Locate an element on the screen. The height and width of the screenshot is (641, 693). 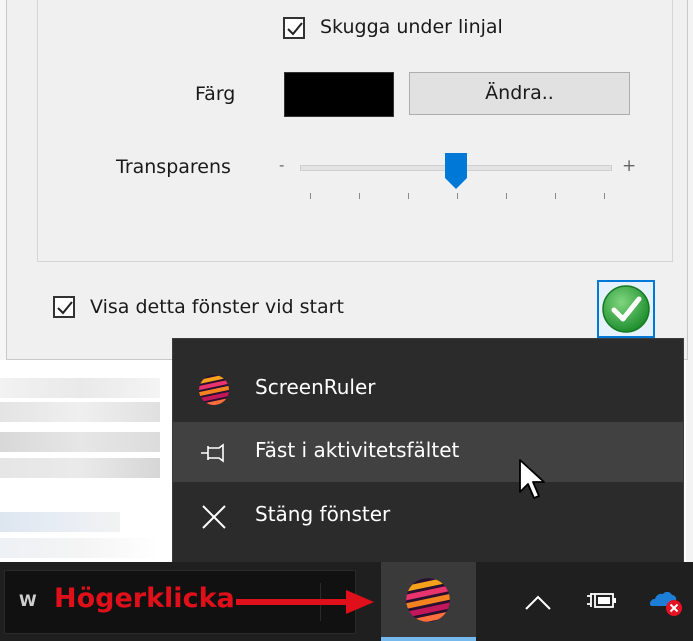
taskbar-screenruler-button is located at coordinates (428, 601).